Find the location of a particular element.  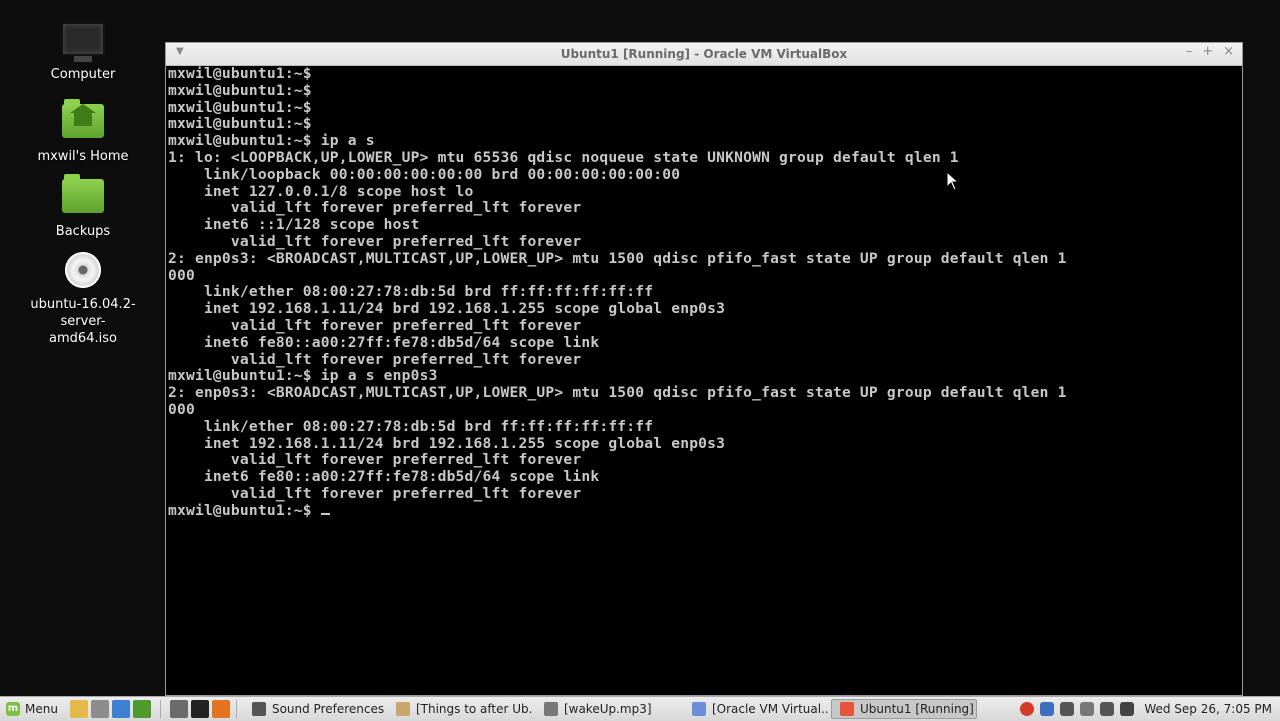

menu-label: Menu is located at coordinates (41, 709).